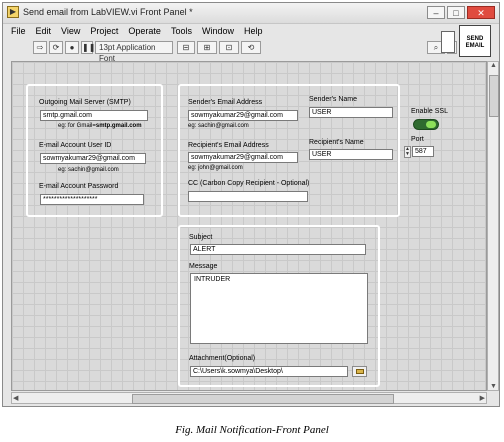 This screenshot has width=504, height=442. What do you see at coordinates (134, 52) in the screenshot?
I see `font-select: 13pt Application Font` at bounding box center [134, 52].